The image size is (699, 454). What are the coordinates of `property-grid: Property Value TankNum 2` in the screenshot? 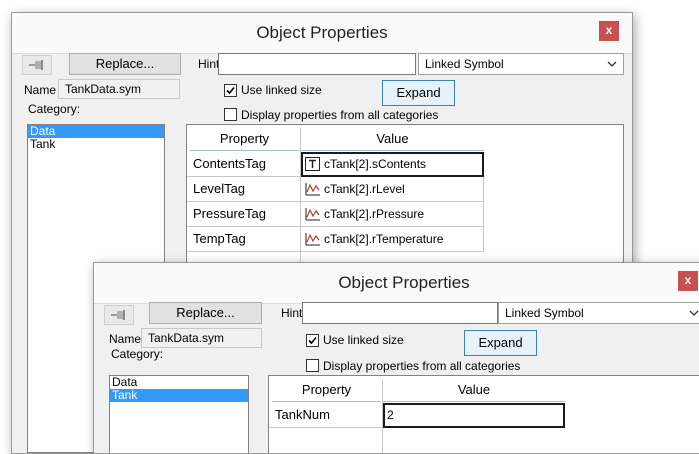 It's located at (483, 414).